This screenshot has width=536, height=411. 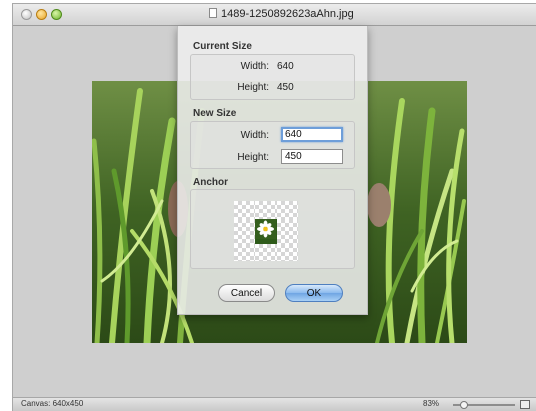 What do you see at coordinates (272, 77) in the screenshot?
I see `current-size-box: Width: 640 Height: 450` at bounding box center [272, 77].